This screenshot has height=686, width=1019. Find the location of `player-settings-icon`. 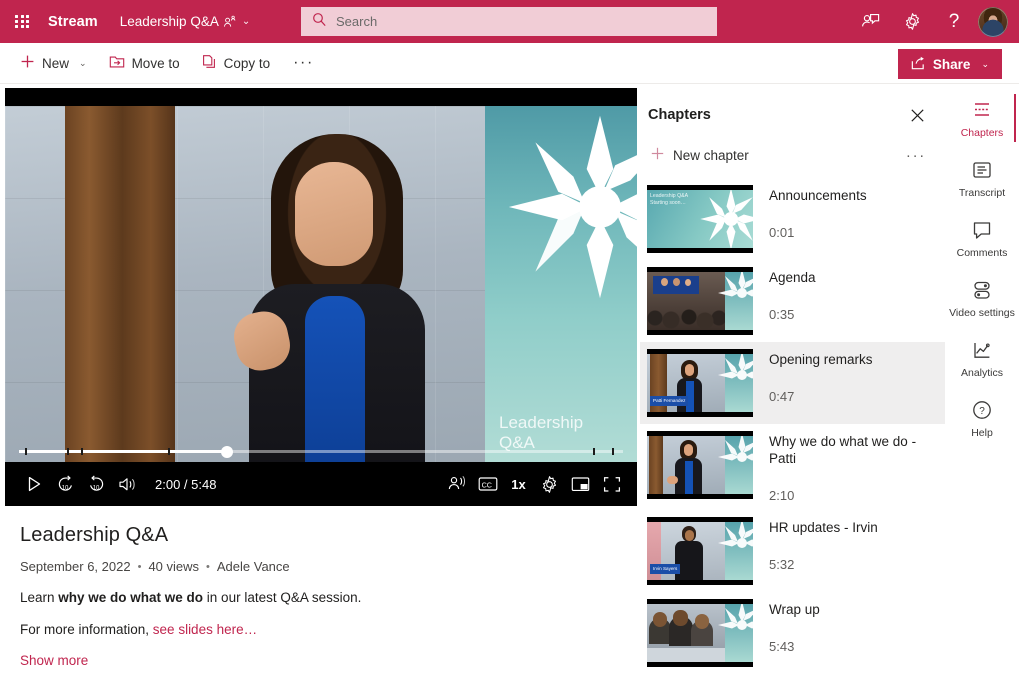

player-settings-icon is located at coordinates (549, 484).